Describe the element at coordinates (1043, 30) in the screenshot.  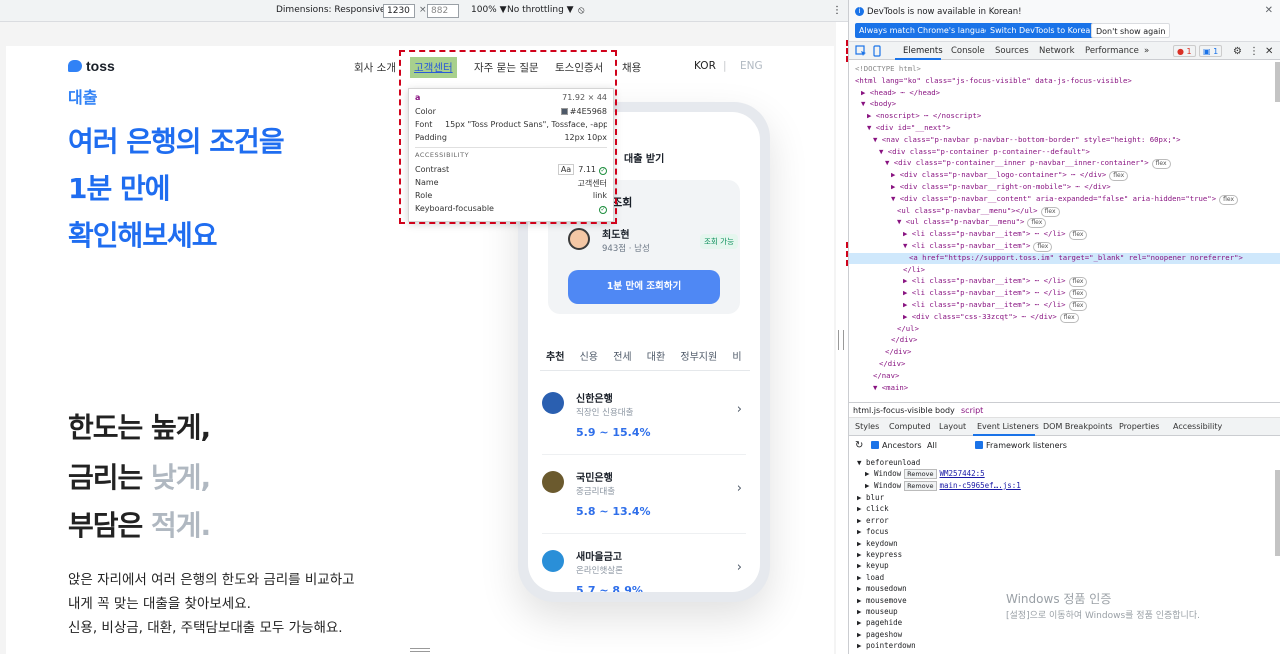
I see `switch-korean-button: Switch DevTools to Korean` at that location.